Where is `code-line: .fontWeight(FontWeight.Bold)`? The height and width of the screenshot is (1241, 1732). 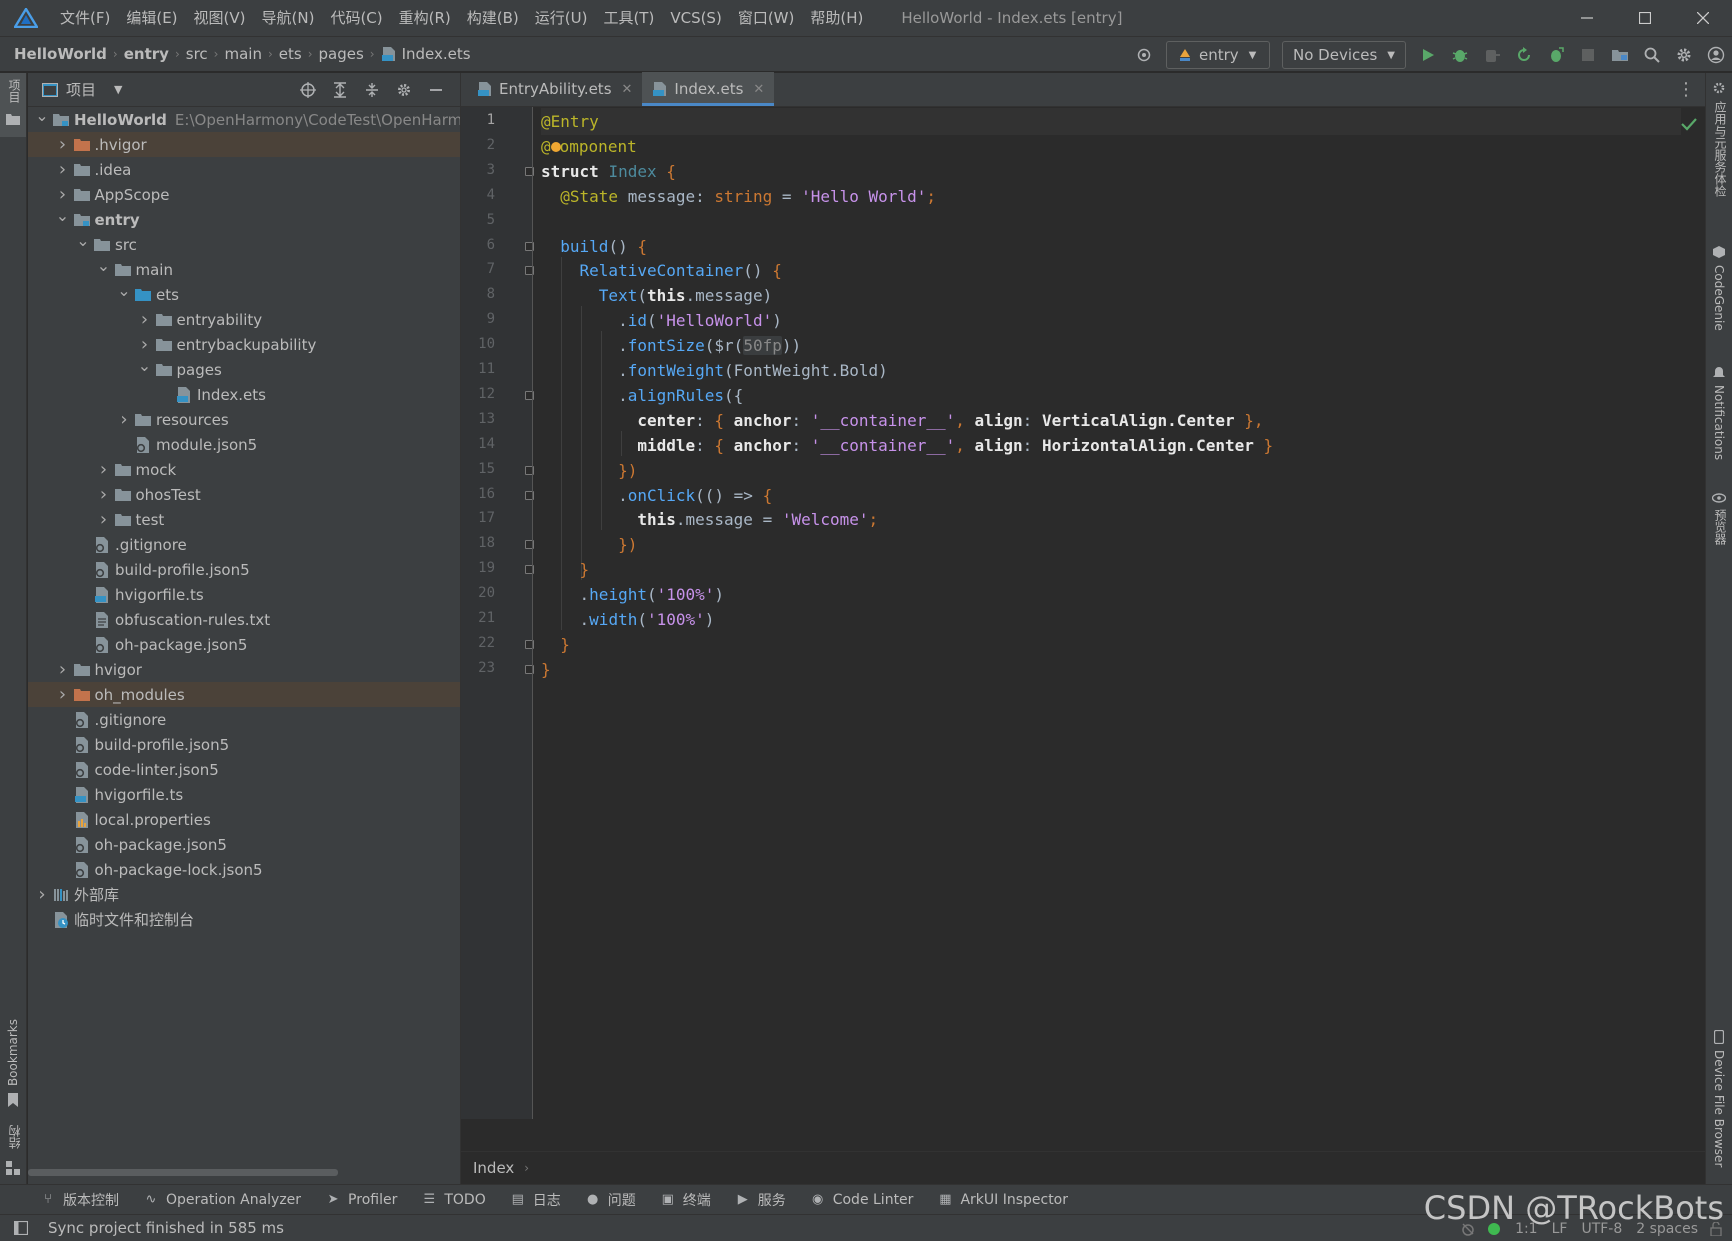 code-line: .fontWeight(FontWeight.Bold) is located at coordinates (714, 370).